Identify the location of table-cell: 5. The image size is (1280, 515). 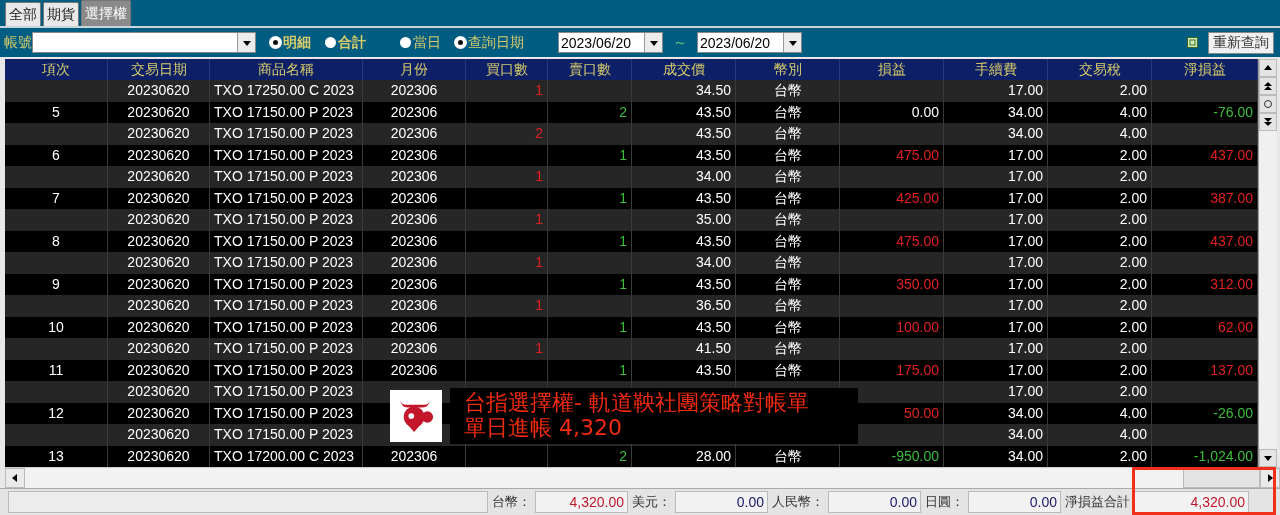
(56, 111).